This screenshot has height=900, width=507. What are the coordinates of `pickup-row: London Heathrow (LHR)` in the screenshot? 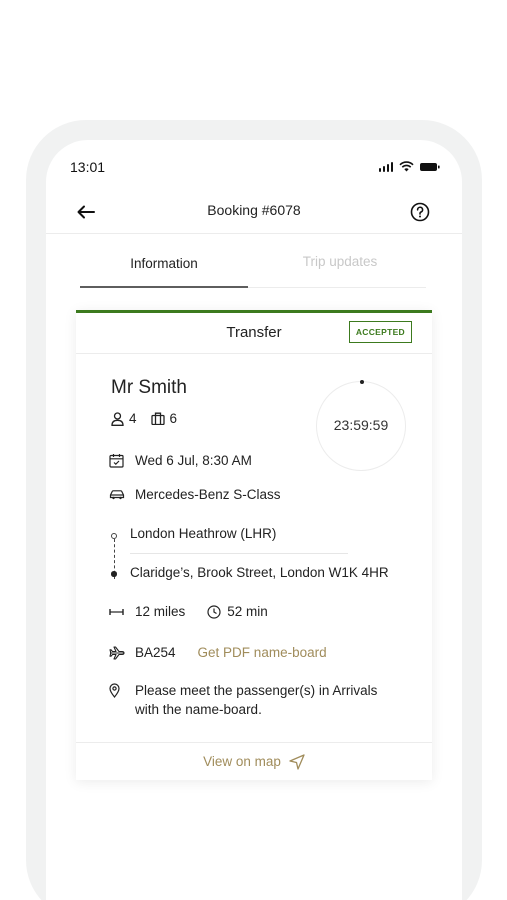 It's located at (203, 533).